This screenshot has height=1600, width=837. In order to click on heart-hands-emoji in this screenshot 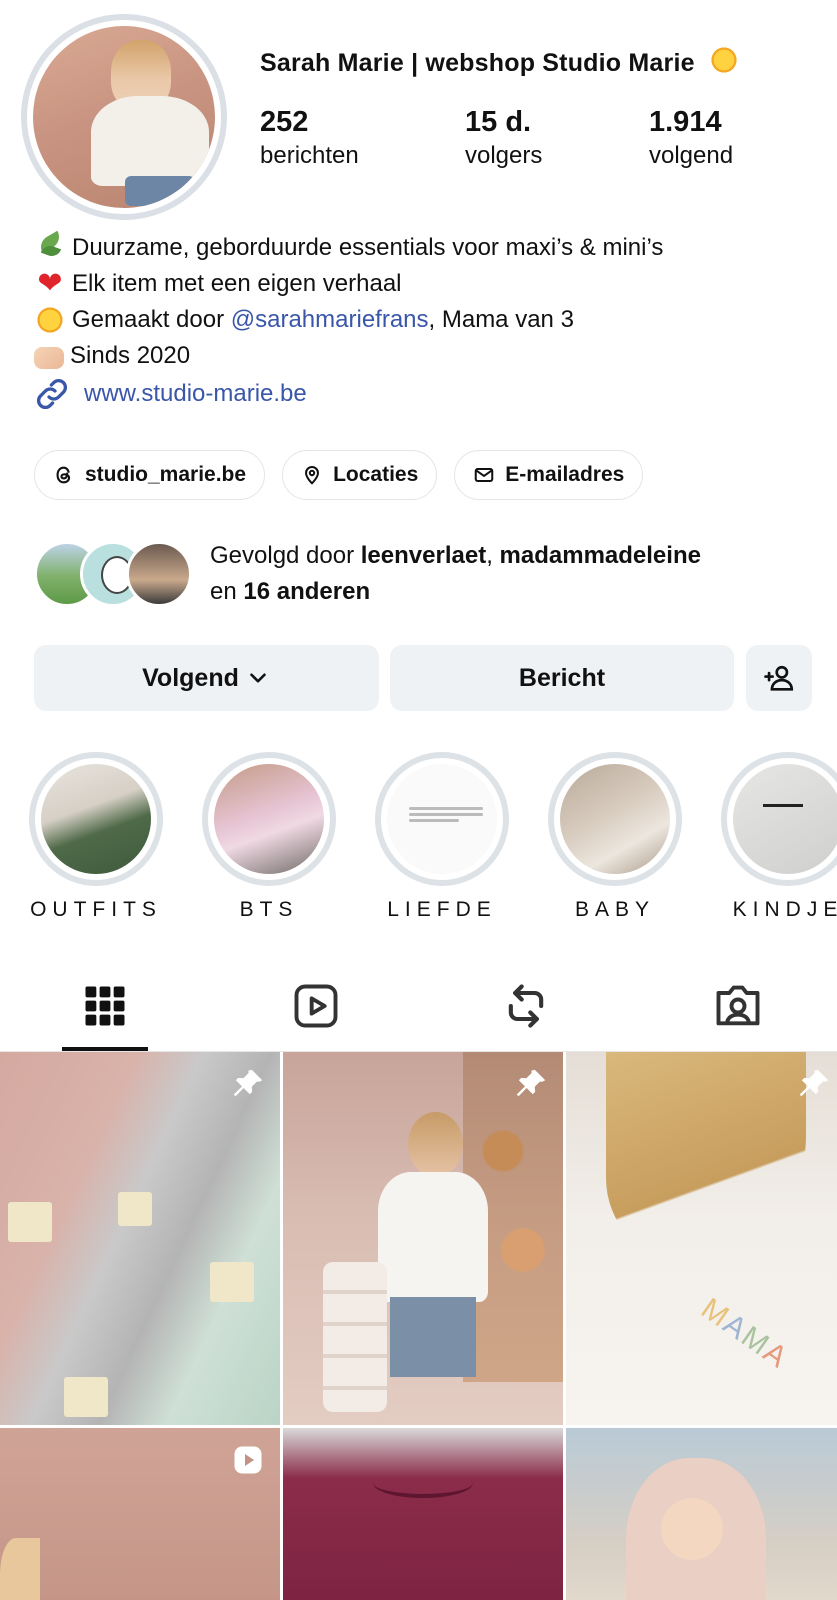, I will do `click(49, 358)`.